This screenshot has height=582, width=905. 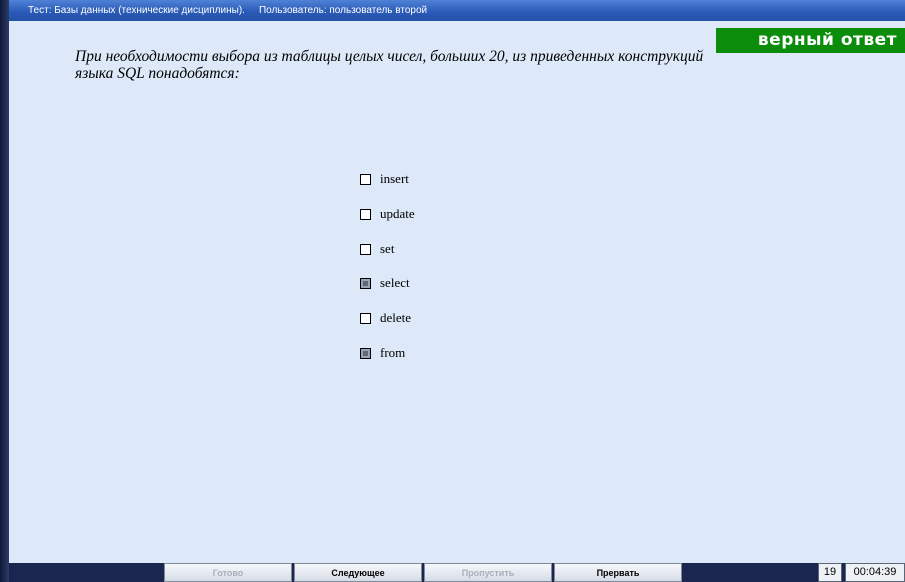 I want to click on option-update: update, so click(x=430, y=214).